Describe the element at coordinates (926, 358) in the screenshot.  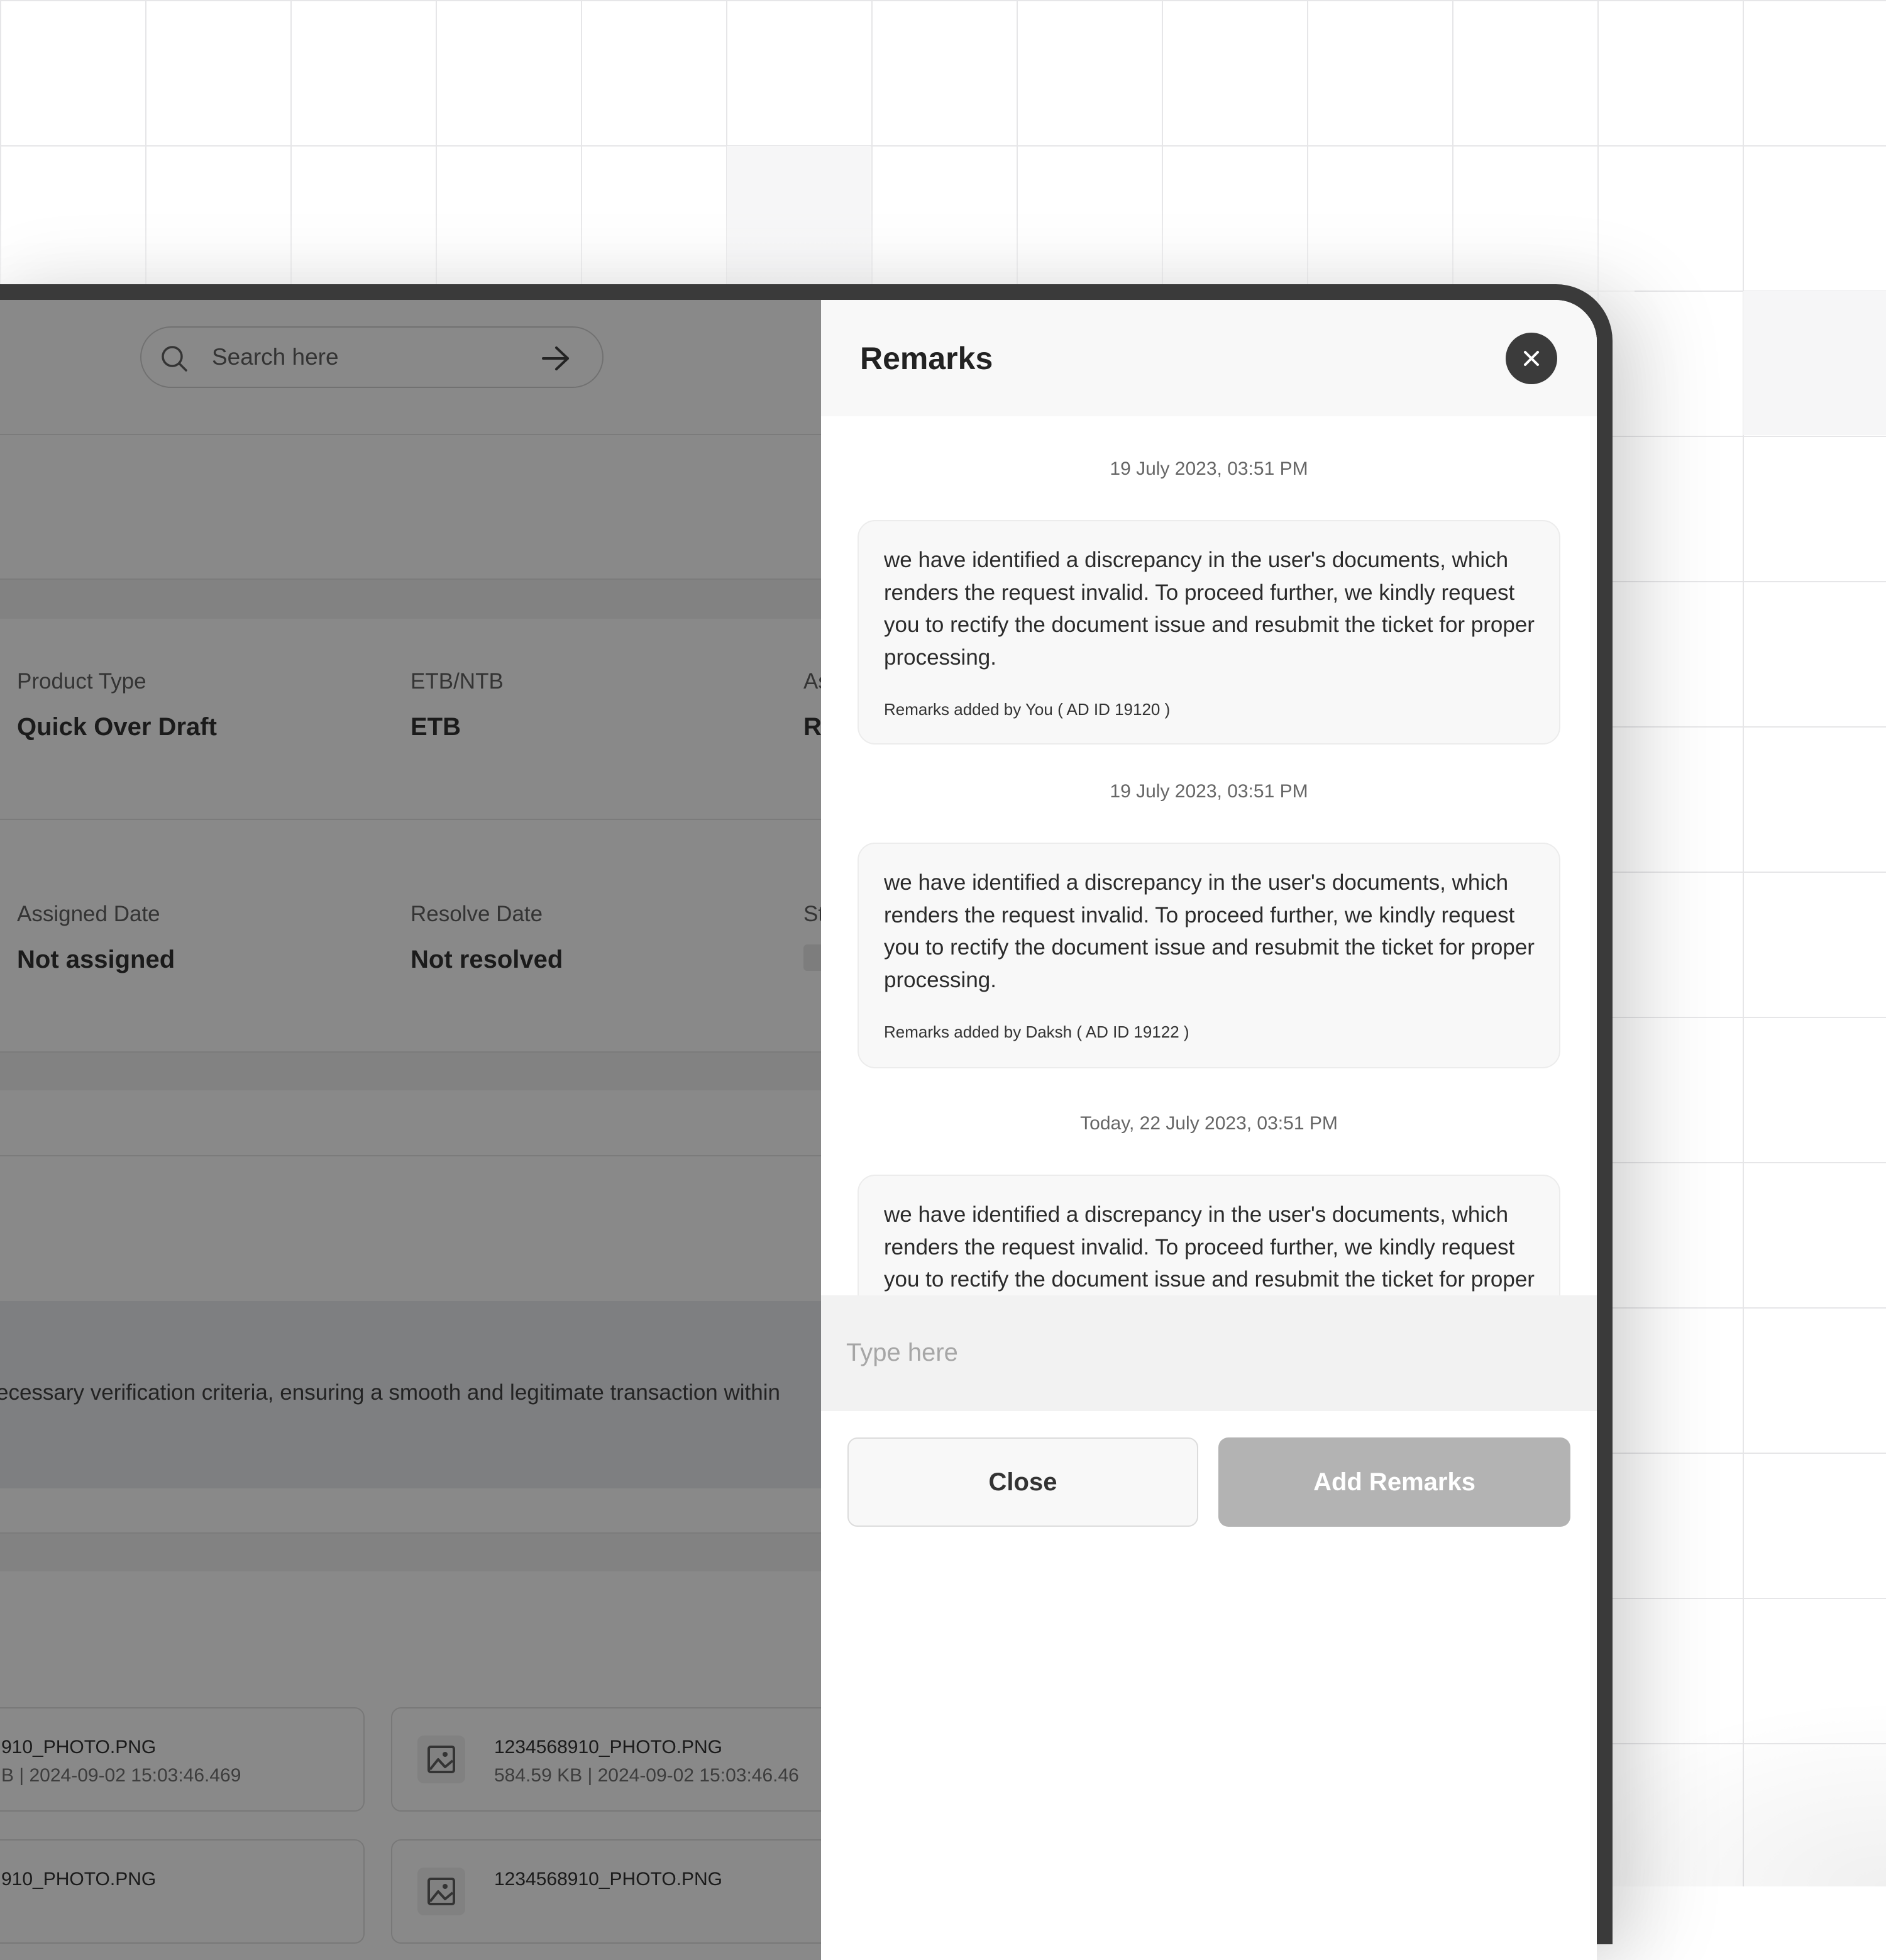
I see `panel-title: Remarks` at that location.